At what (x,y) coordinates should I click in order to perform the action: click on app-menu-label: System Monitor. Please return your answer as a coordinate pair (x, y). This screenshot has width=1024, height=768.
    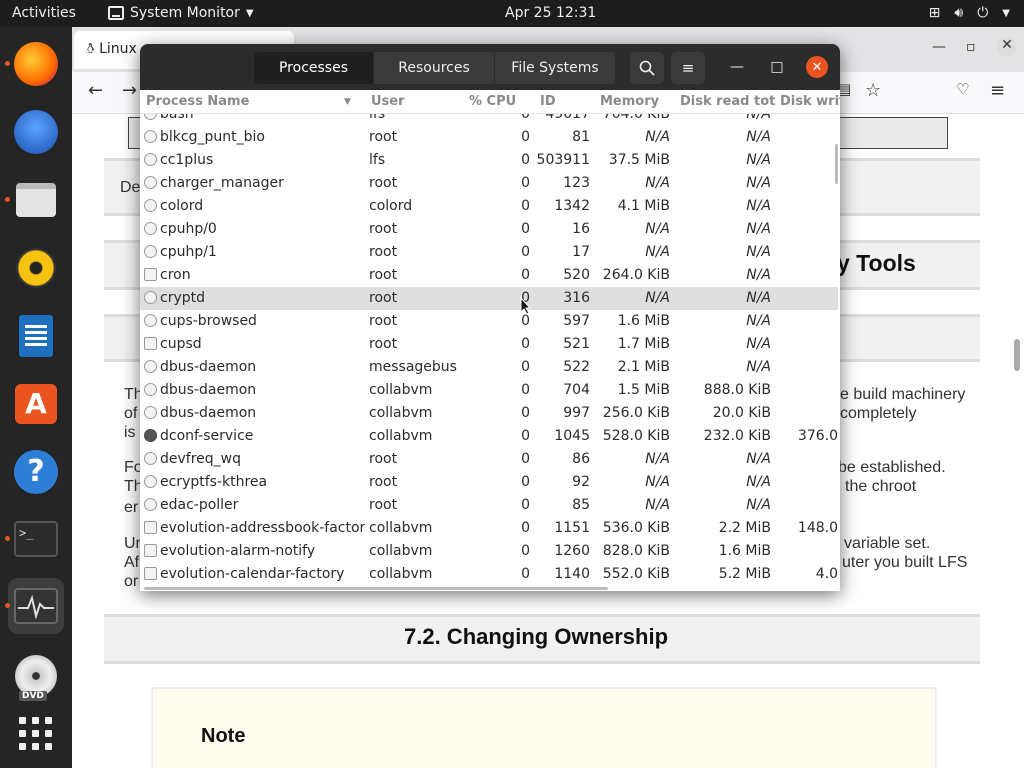
    Looking at the image, I should click on (185, 13).